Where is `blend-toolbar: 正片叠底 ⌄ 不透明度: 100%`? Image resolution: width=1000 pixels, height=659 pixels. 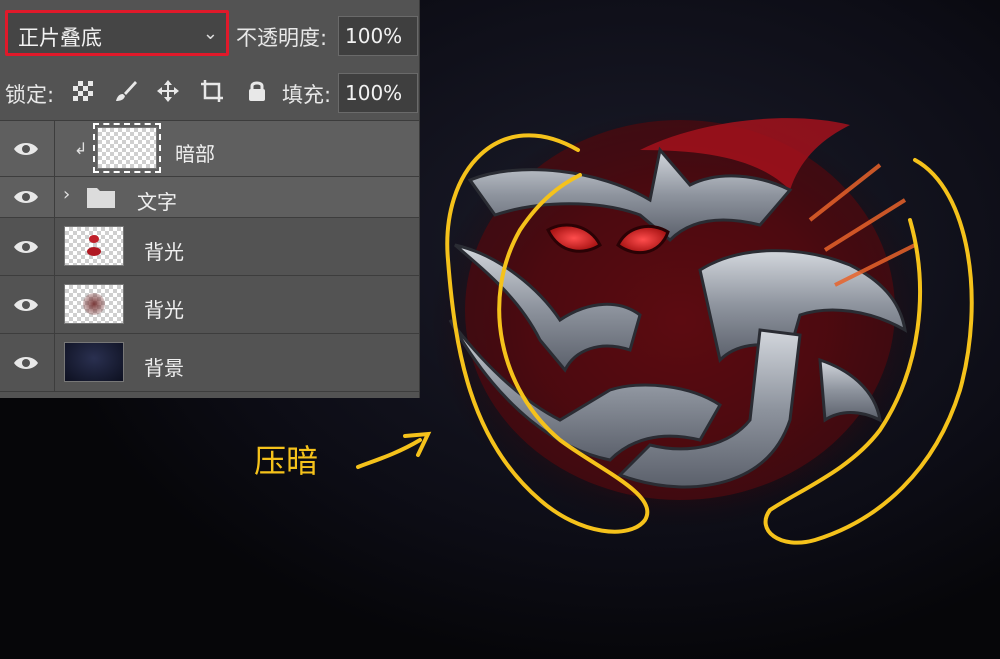 blend-toolbar: 正片叠底 ⌄ 不透明度: 100% is located at coordinates (209, 30).